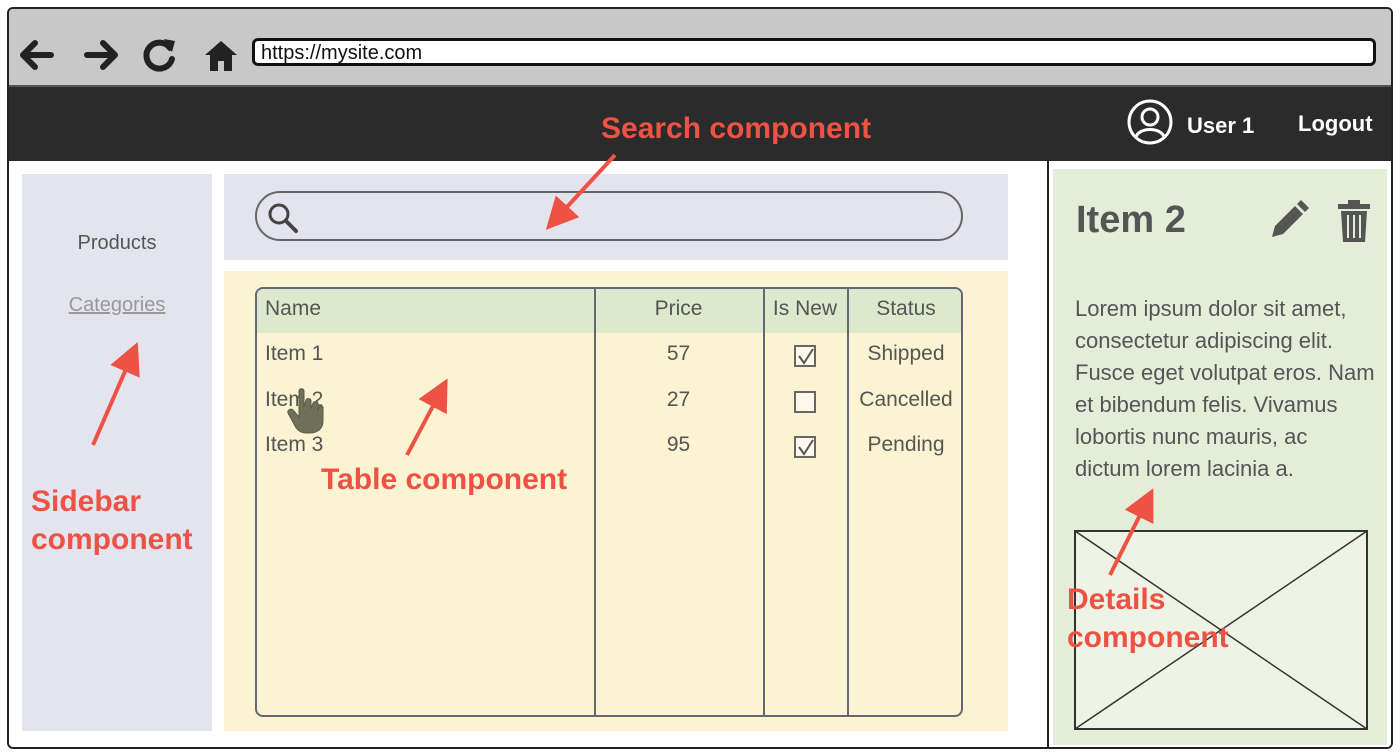 The height and width of the screenshot is (754, 1400). Describe the element at coordinates (86, 501) in the screenshot. I see `annotation-sidebar-line1: Sidebar` at that location.